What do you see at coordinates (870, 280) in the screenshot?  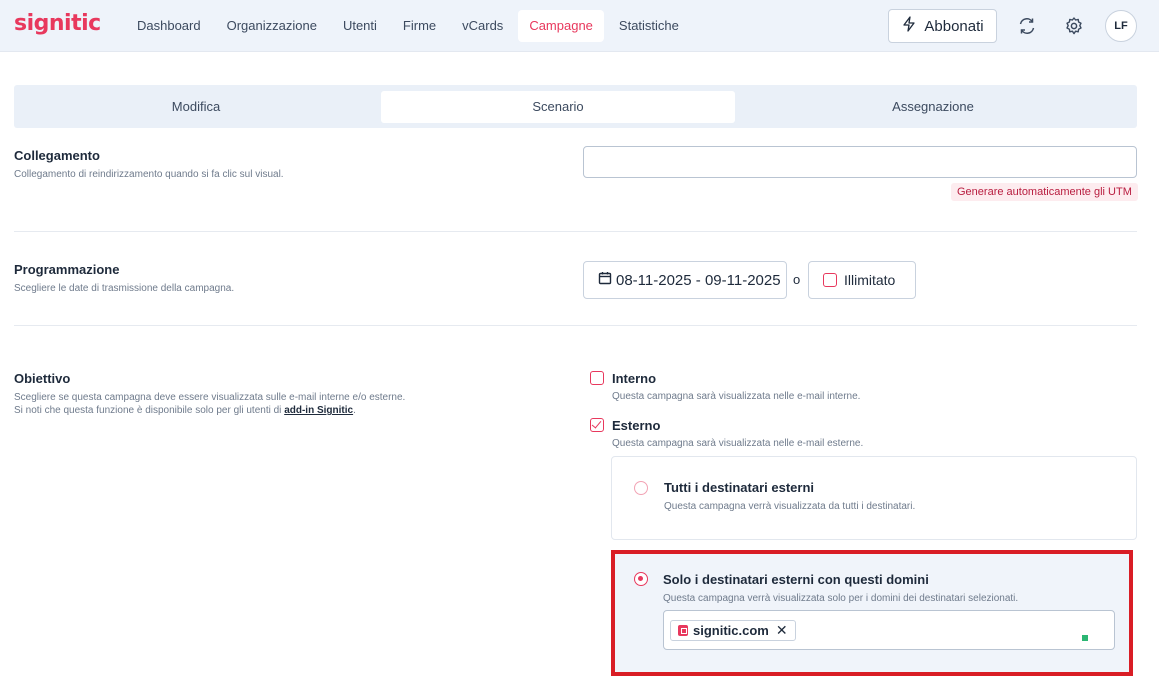 I see `unlimited-label: Illimitato` at bounding box center [870, 280].